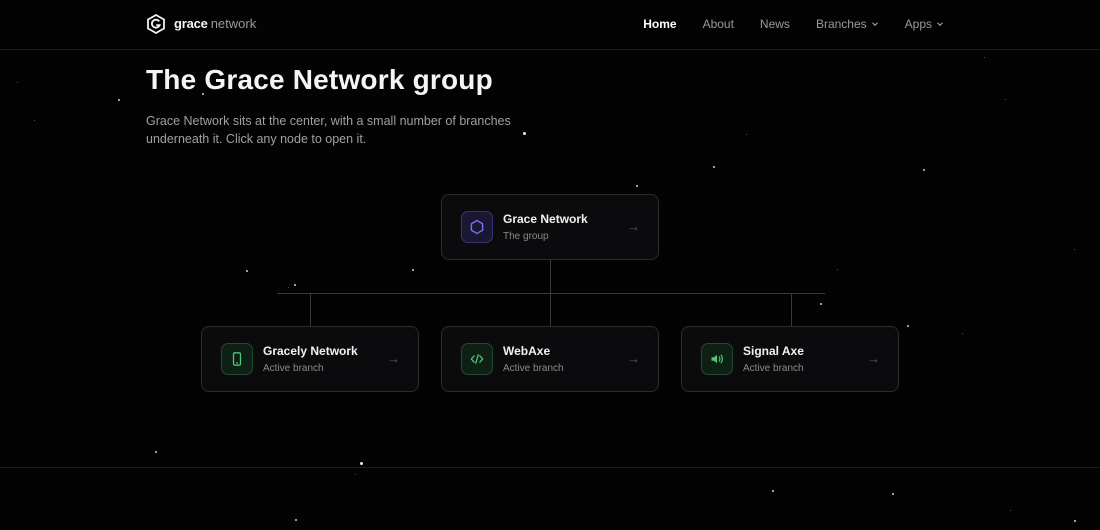 This screenshot has width=1100, height=530. I want to click on node-title: WebAxe, so click(527, 351).